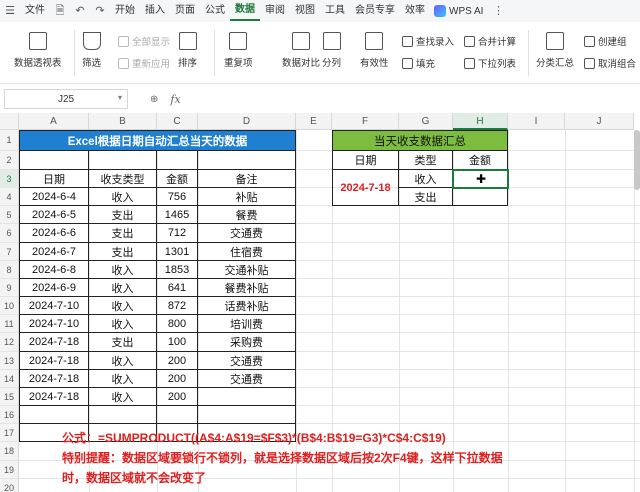 This screenshot has height=492, width=640. What do you see at coordinates (374, 50) in the screenshot?
I see `validation-button: 有效性` at bounding box center [374, 50].